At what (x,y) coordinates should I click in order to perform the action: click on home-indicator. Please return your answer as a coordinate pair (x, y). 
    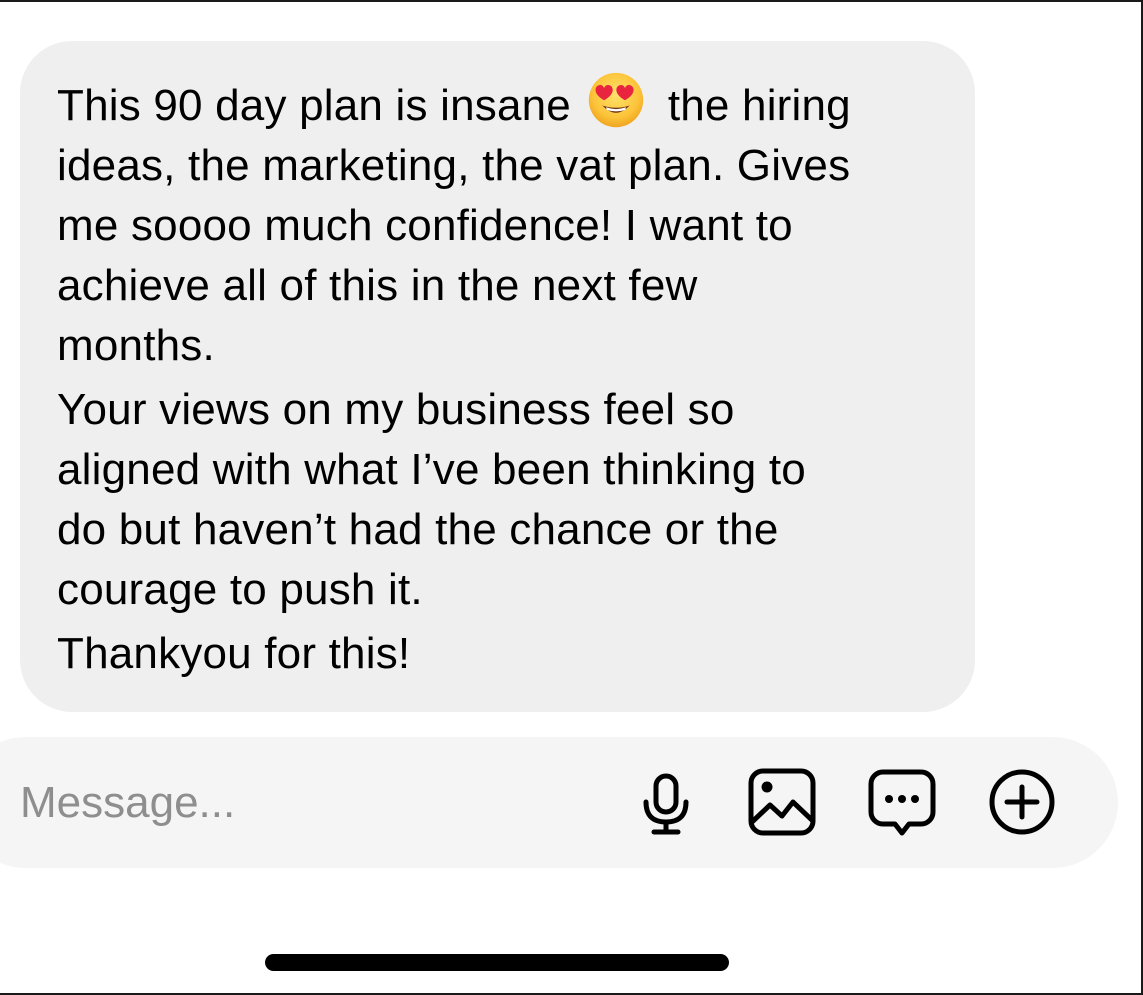
    Looking at the image, I should click on (497, 962).